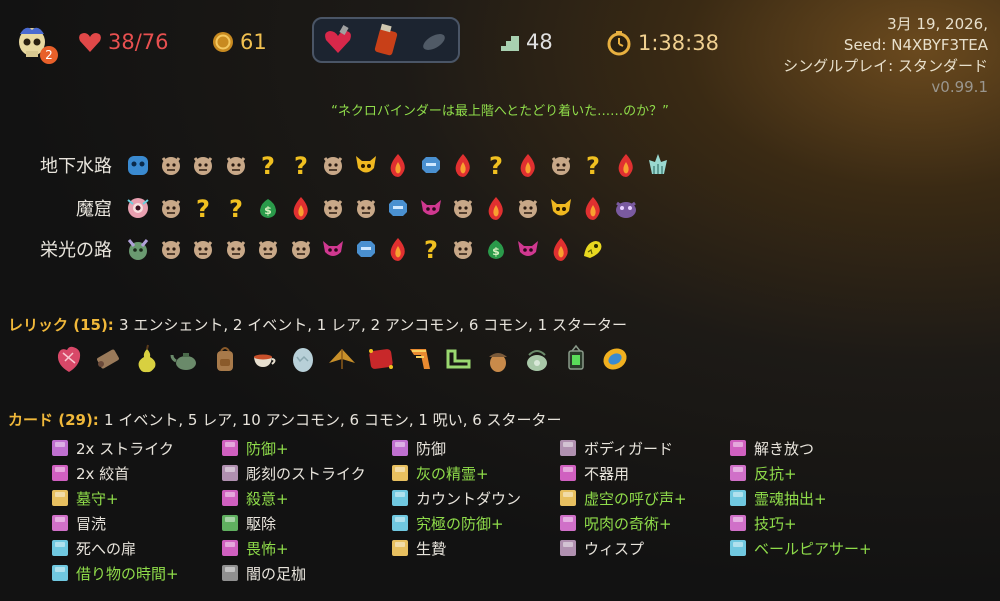 The image size is (1000, 601). Describe the element at coordinates (537, 359) in the screenshot. I see `kettle-icon` at that location.